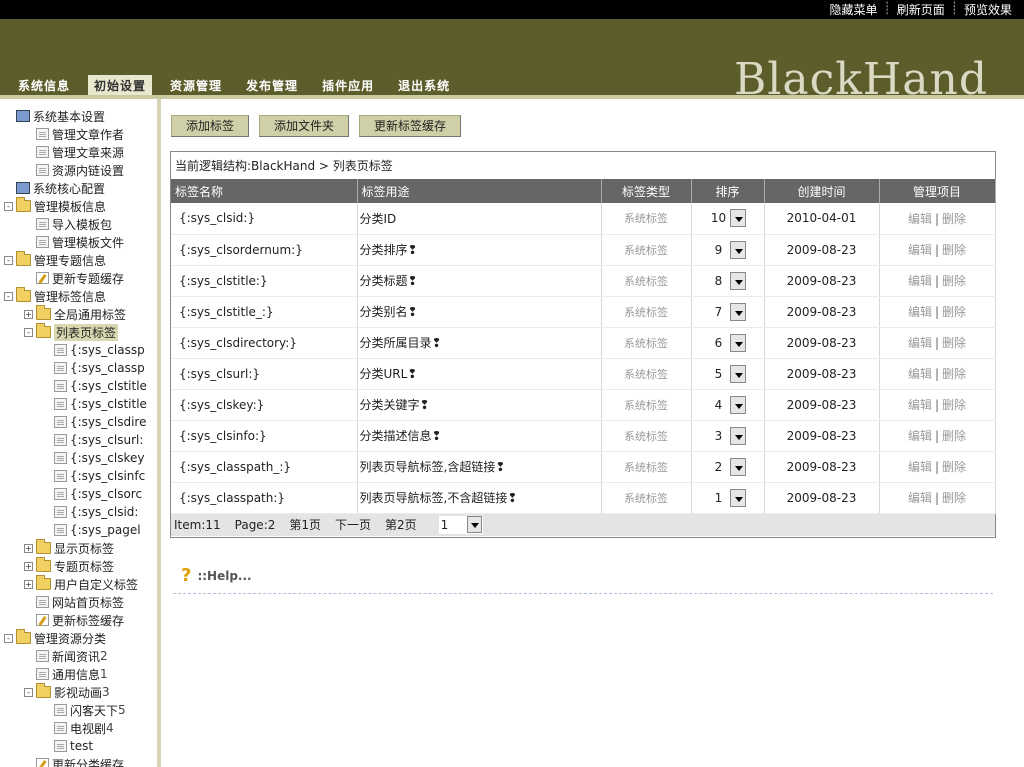 This screenshot has width=1024, height=767. Describe the element at coordinates (853, 9) in the screenshot. I see `hide-menu-link: 隐藏菜单` at that location.